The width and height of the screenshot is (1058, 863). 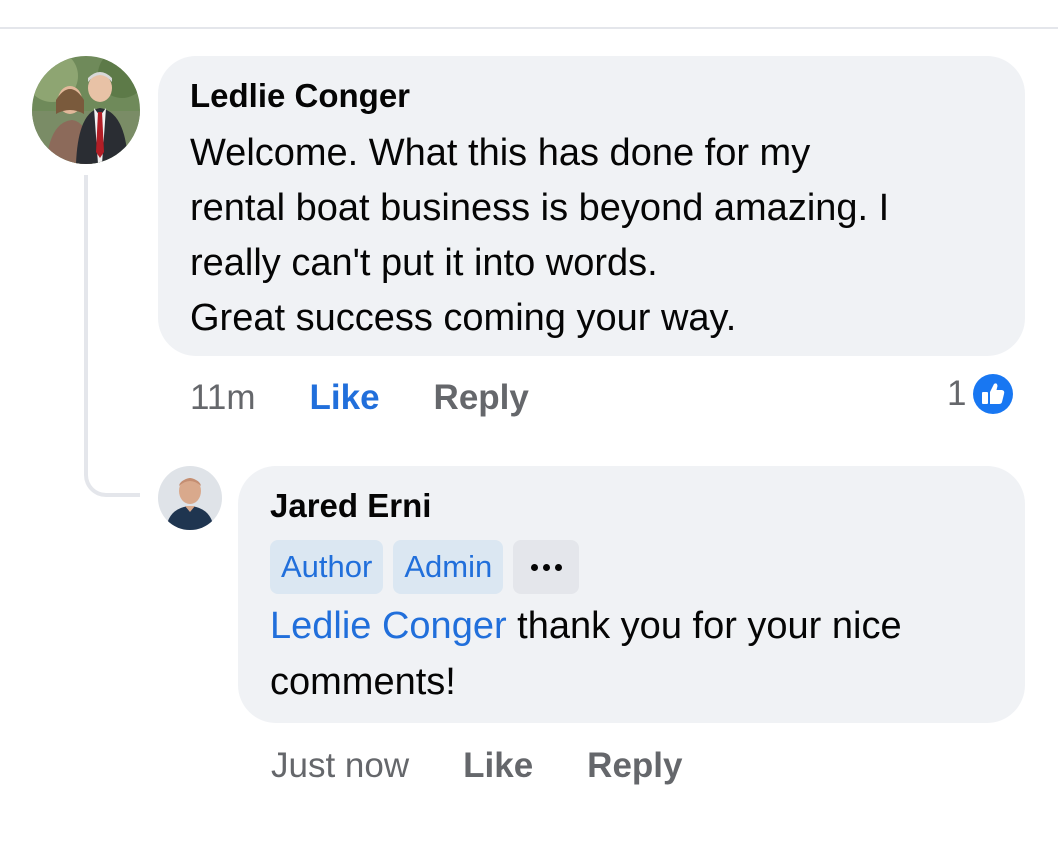 I want to click on avatar-jared-erni, so click(x=190, y=498).